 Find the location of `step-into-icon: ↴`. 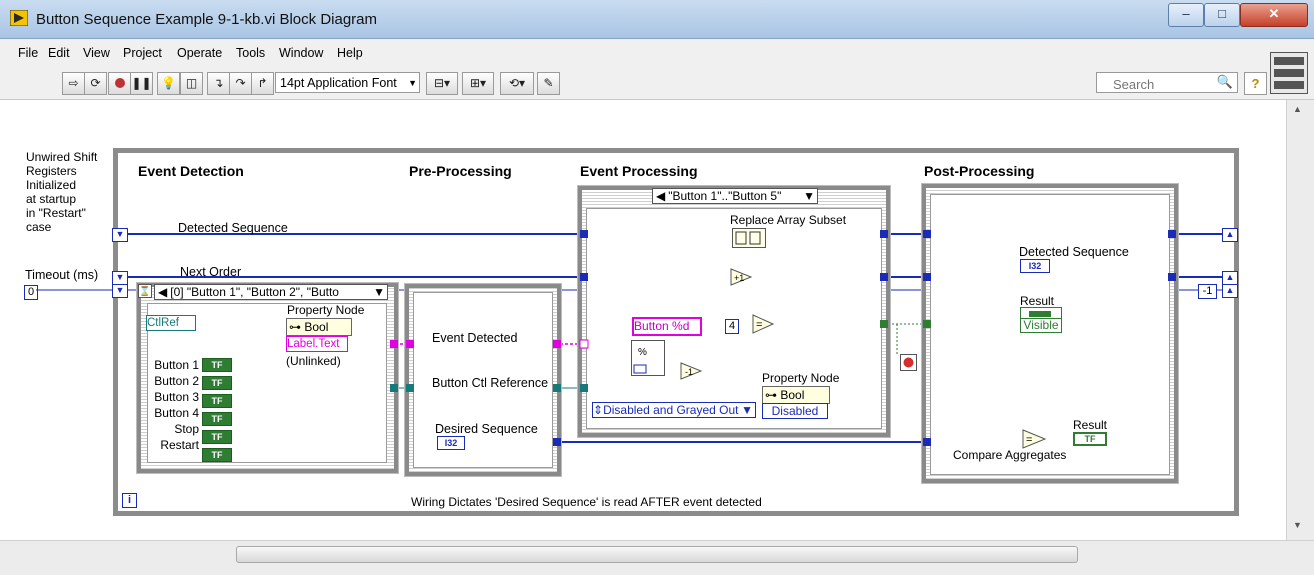

step-into-icon: ↴ is located at coordinates (218, 83).